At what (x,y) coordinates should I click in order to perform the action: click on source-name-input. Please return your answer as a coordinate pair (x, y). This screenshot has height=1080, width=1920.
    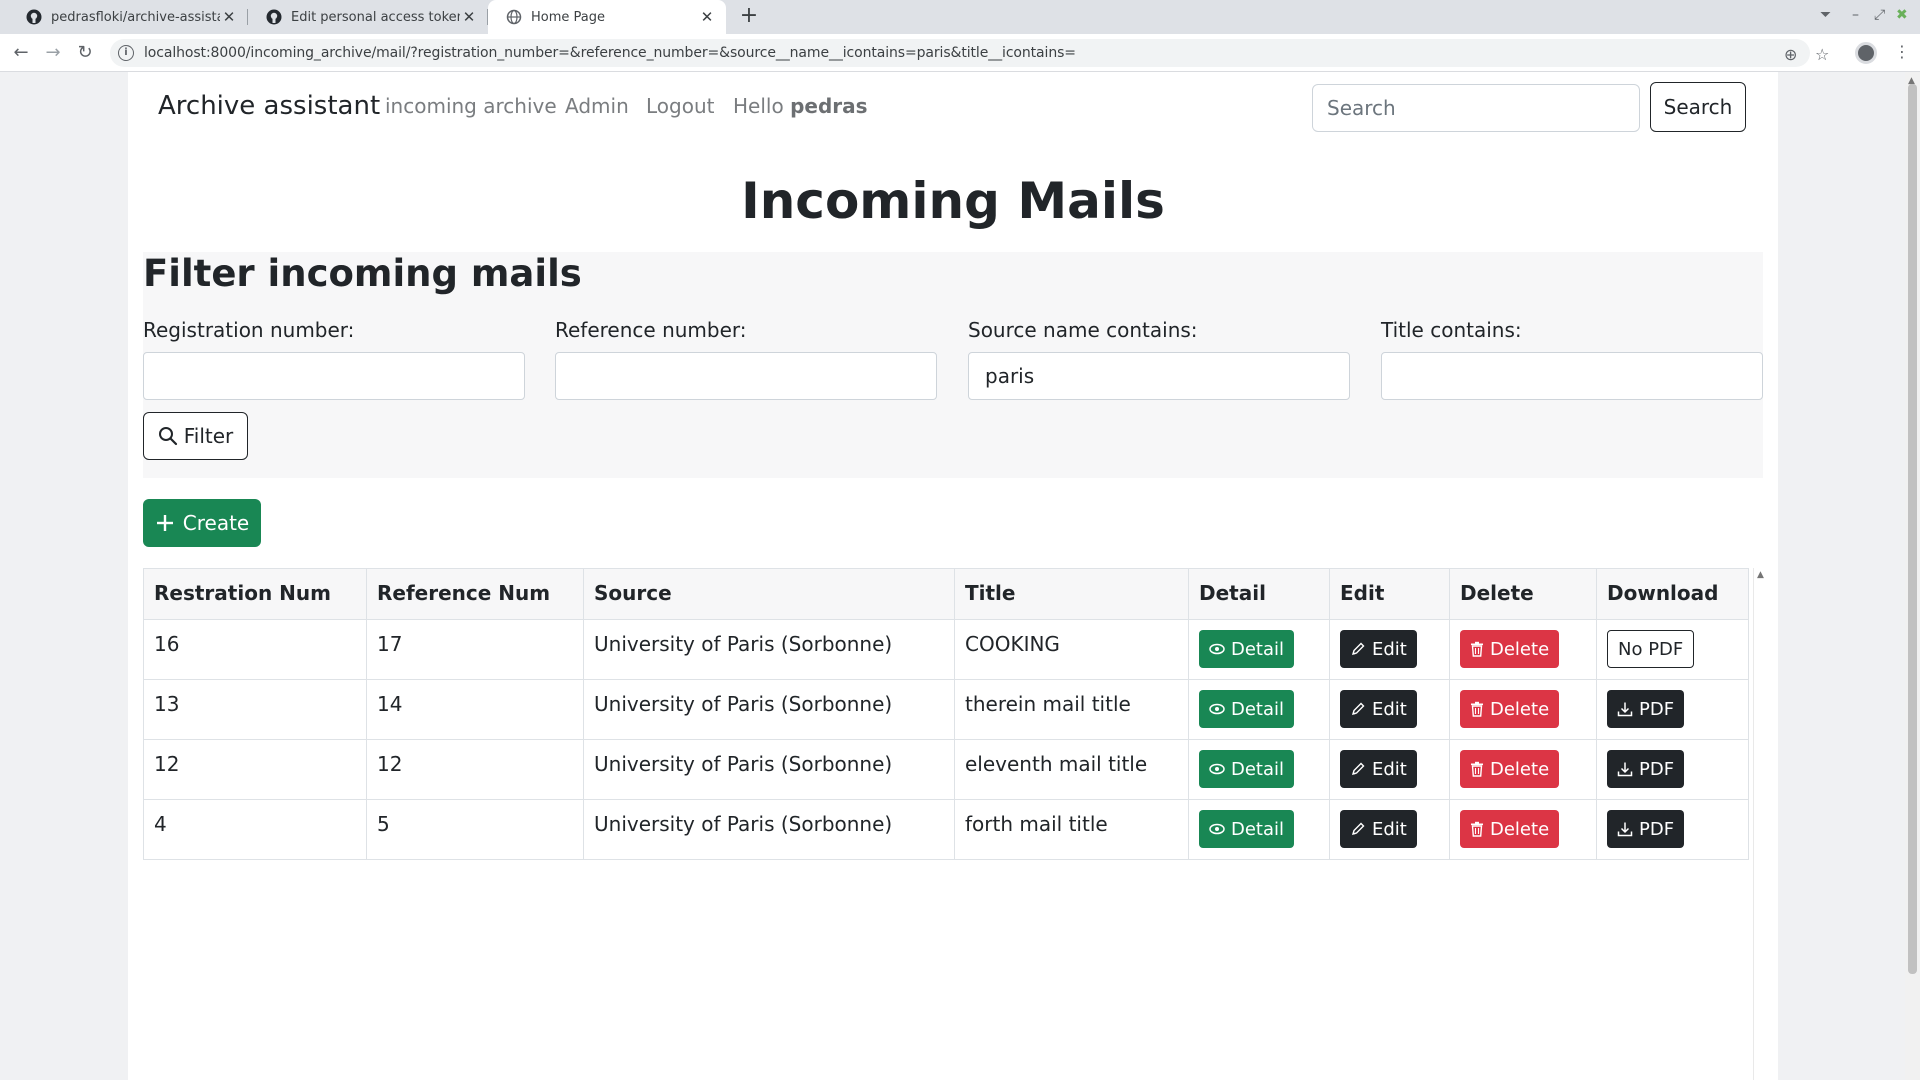
    Looking at the image, I should click on (1159, 376).